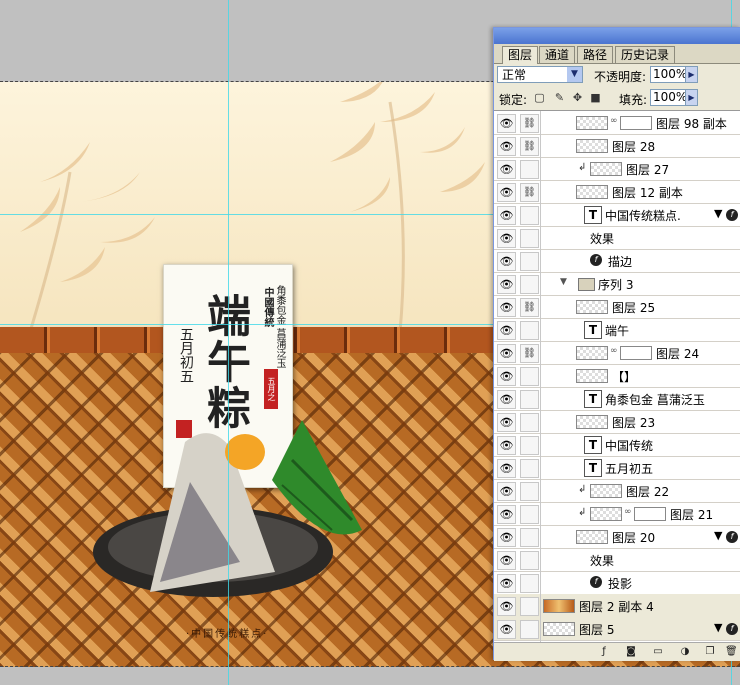  I want to click on layer-row: 👁 ⛓ 图层 28, so click(617, 146).